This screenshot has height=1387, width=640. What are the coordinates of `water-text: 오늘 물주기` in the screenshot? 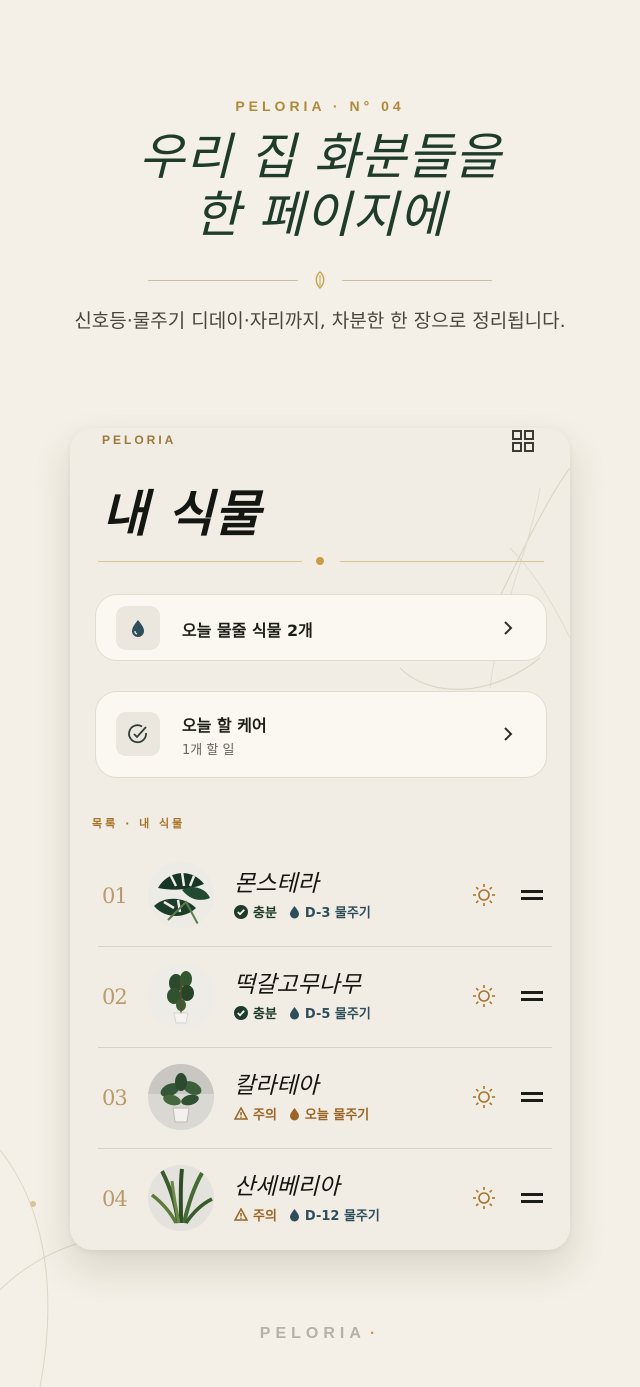 It's located at (337, 1115).